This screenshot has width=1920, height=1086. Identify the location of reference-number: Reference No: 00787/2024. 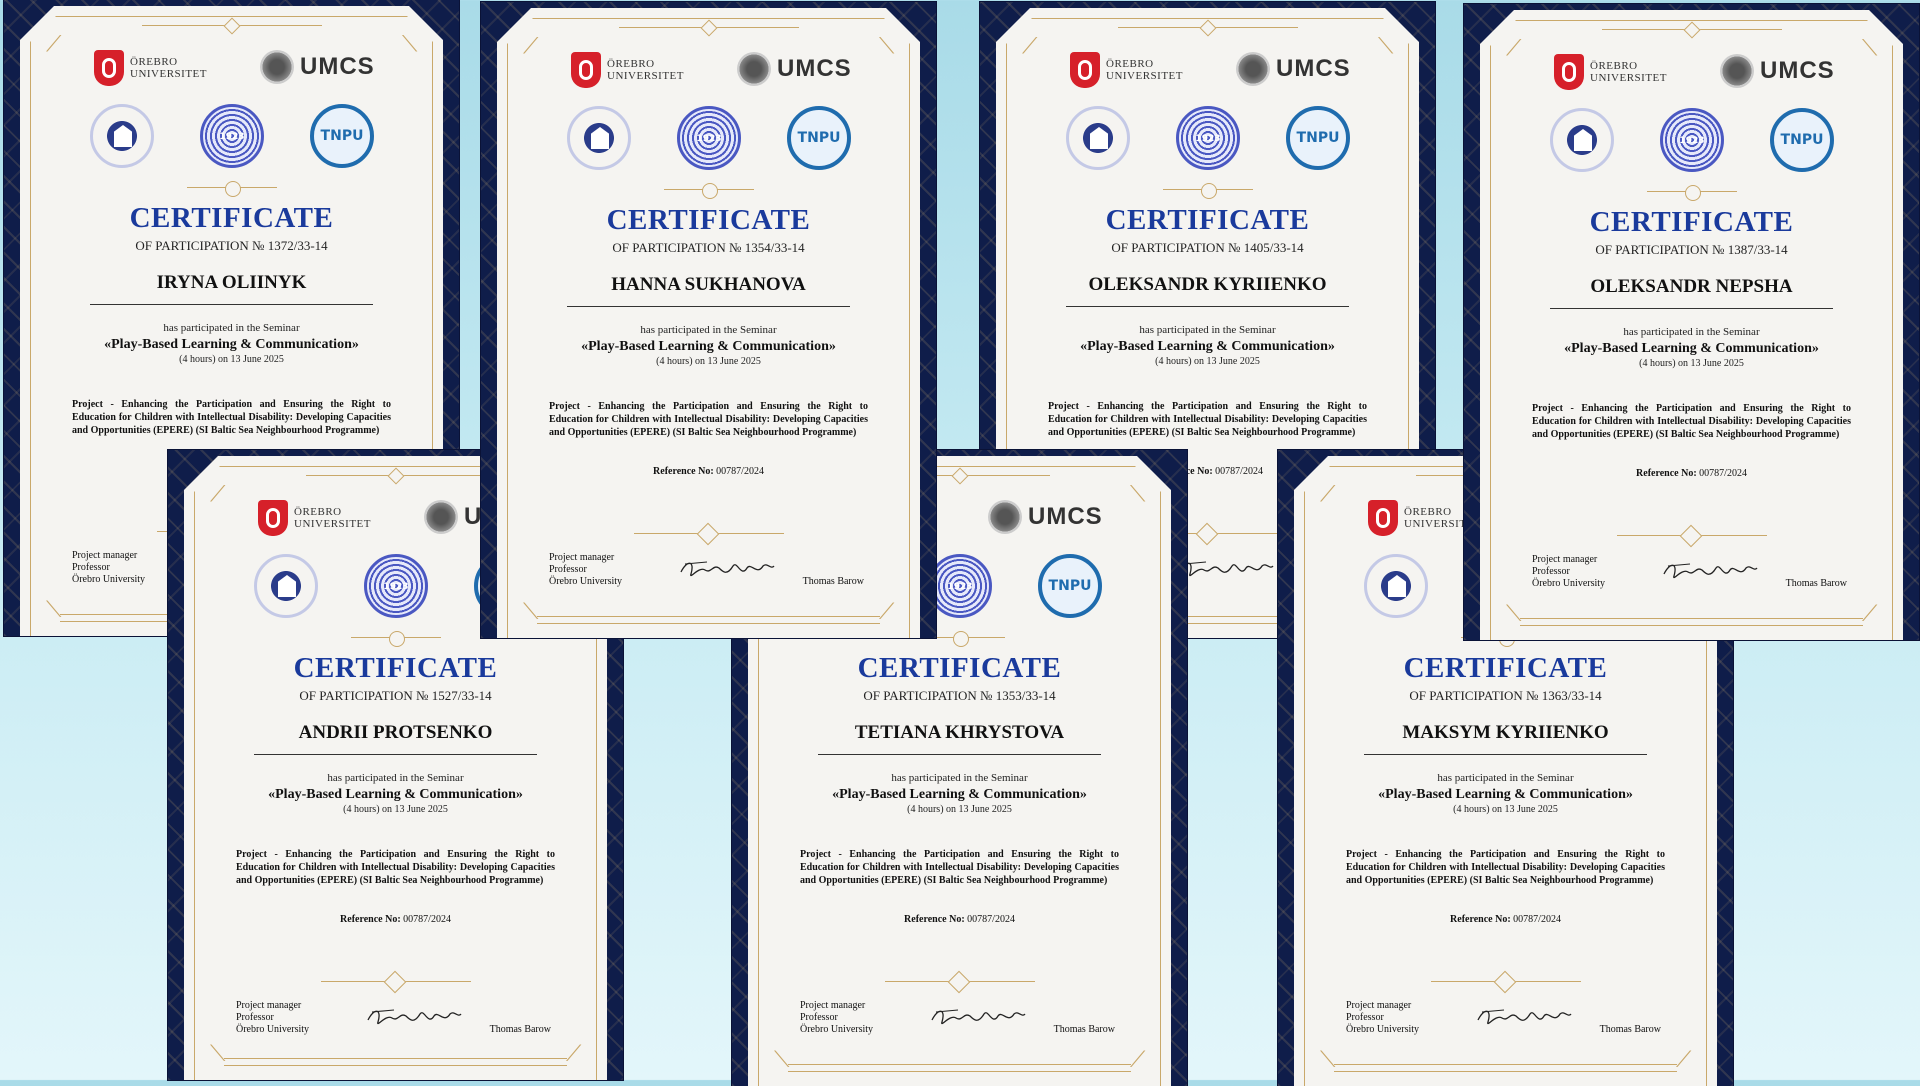
(959, 919).